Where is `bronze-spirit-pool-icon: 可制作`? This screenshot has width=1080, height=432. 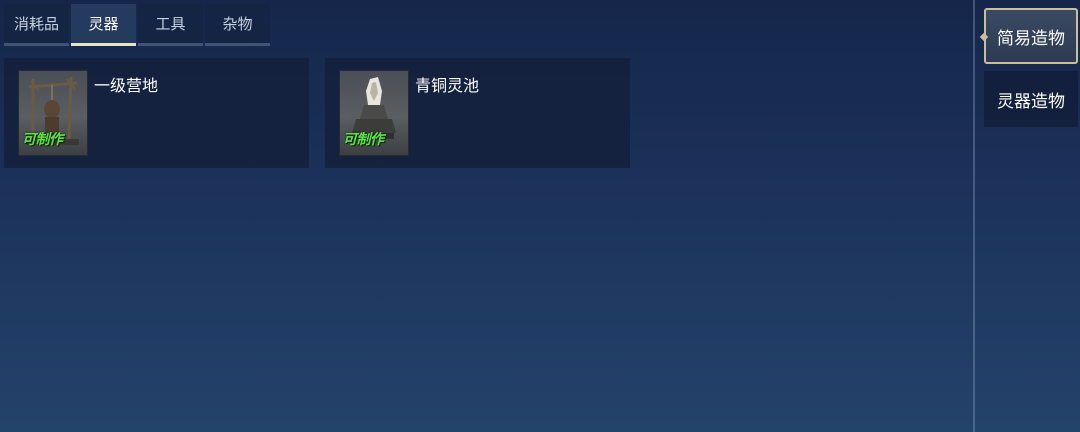 bronze-spirit-pool-icon: 可制作 is located at coordinates (374, 113).